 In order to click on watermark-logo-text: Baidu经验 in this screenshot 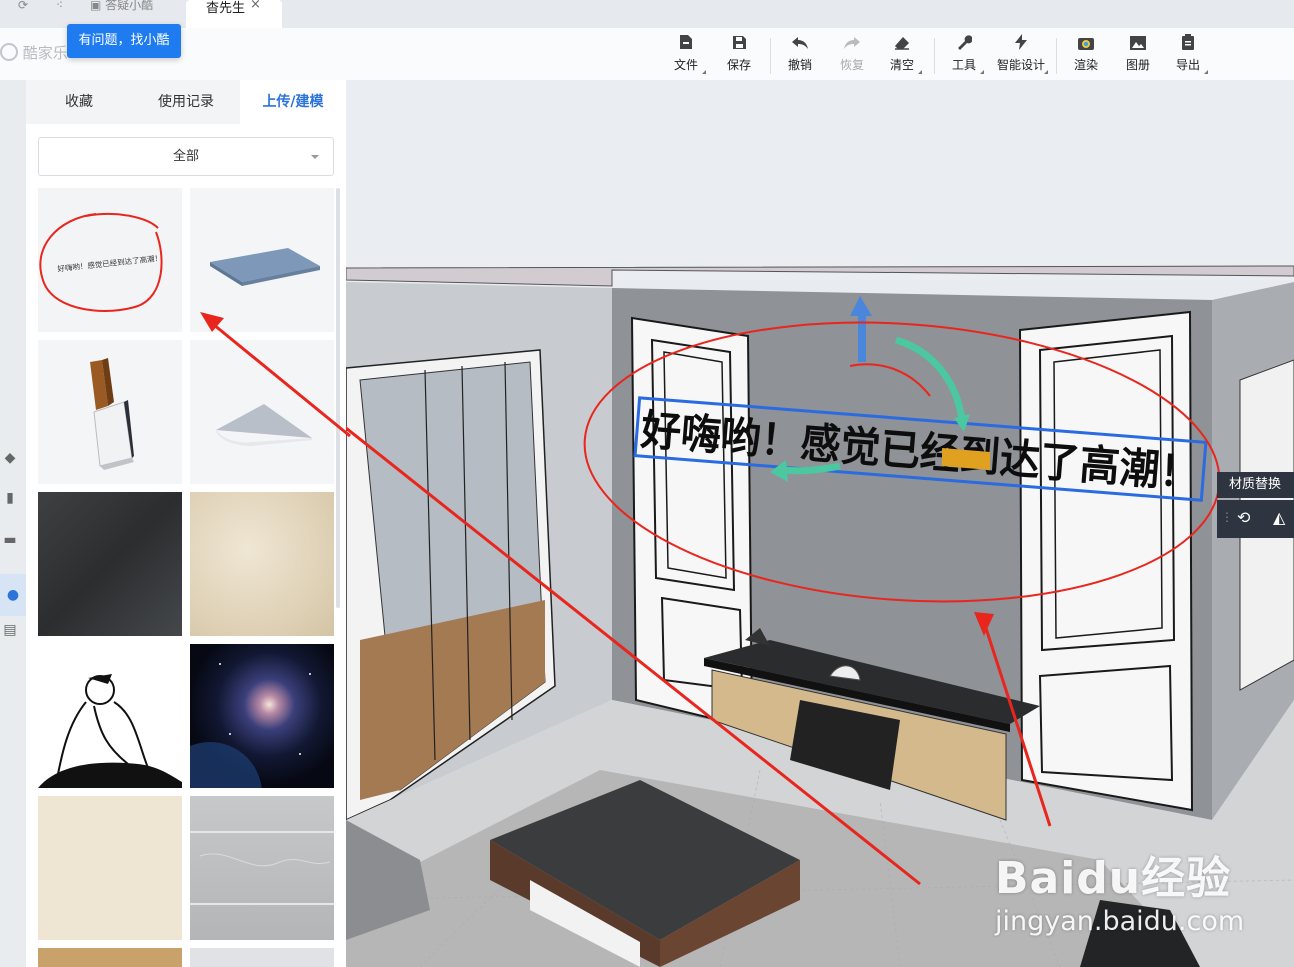, I will do `click(1113, 878)`.